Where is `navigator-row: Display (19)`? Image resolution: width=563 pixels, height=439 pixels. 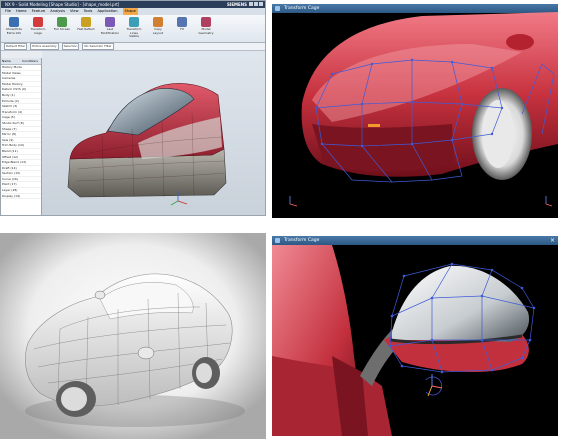
navigator-row: Display (19) is located at coordinates (21, 197).